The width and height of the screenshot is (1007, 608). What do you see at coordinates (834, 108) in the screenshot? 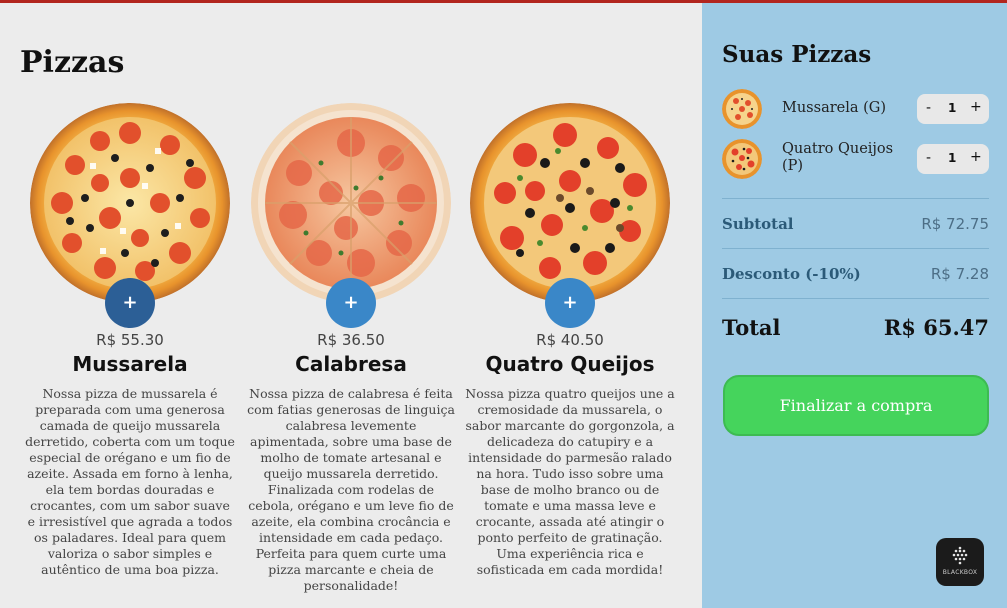
I see `cart-item-name: Mussarela (G)` at bounding box center [834, 108].